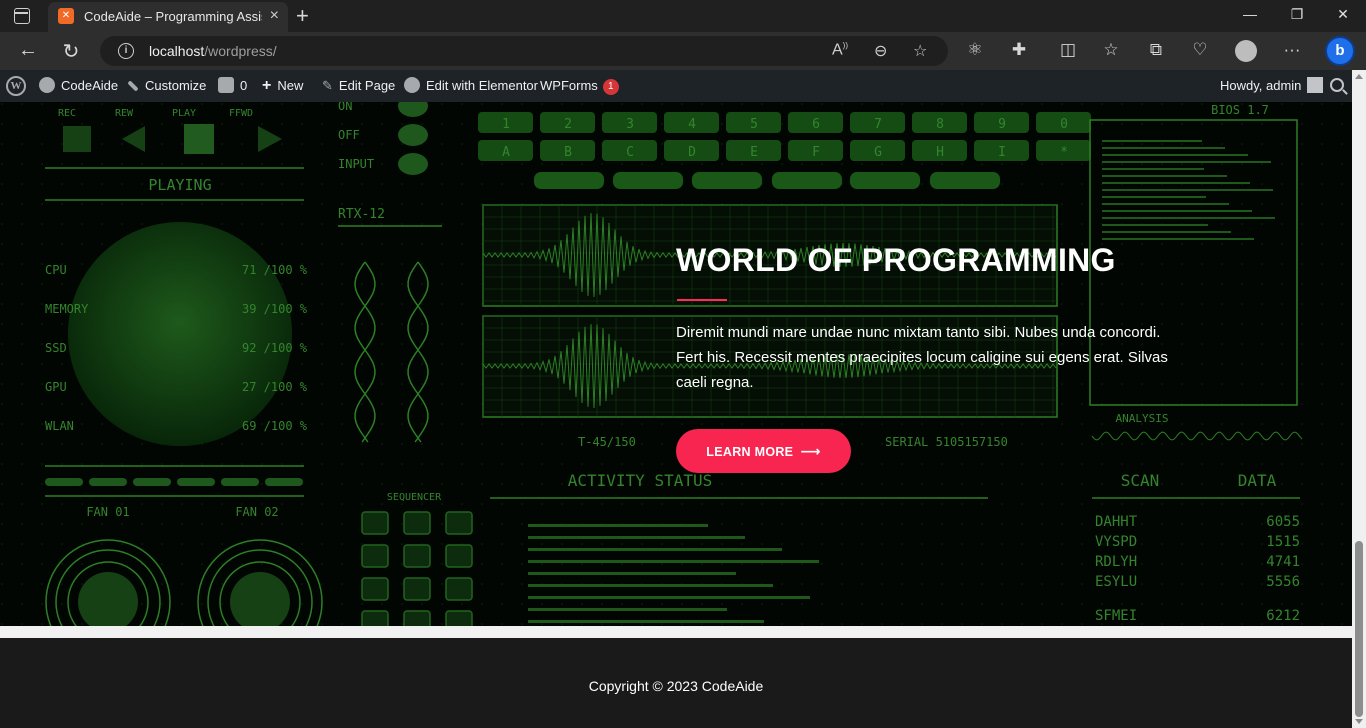 This screenshot has width=1366, height=728. What do you see at coordinates (177, 51) in the screenshot?
I see `url-host: localhost` at bounding box center [177, 51].